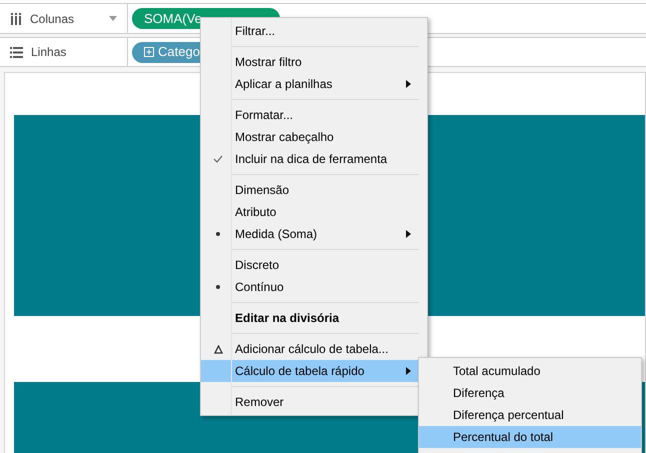 This screenshot has width=646, height=453. I want to click on menu-item-label: Diferença, so click(478, 393).